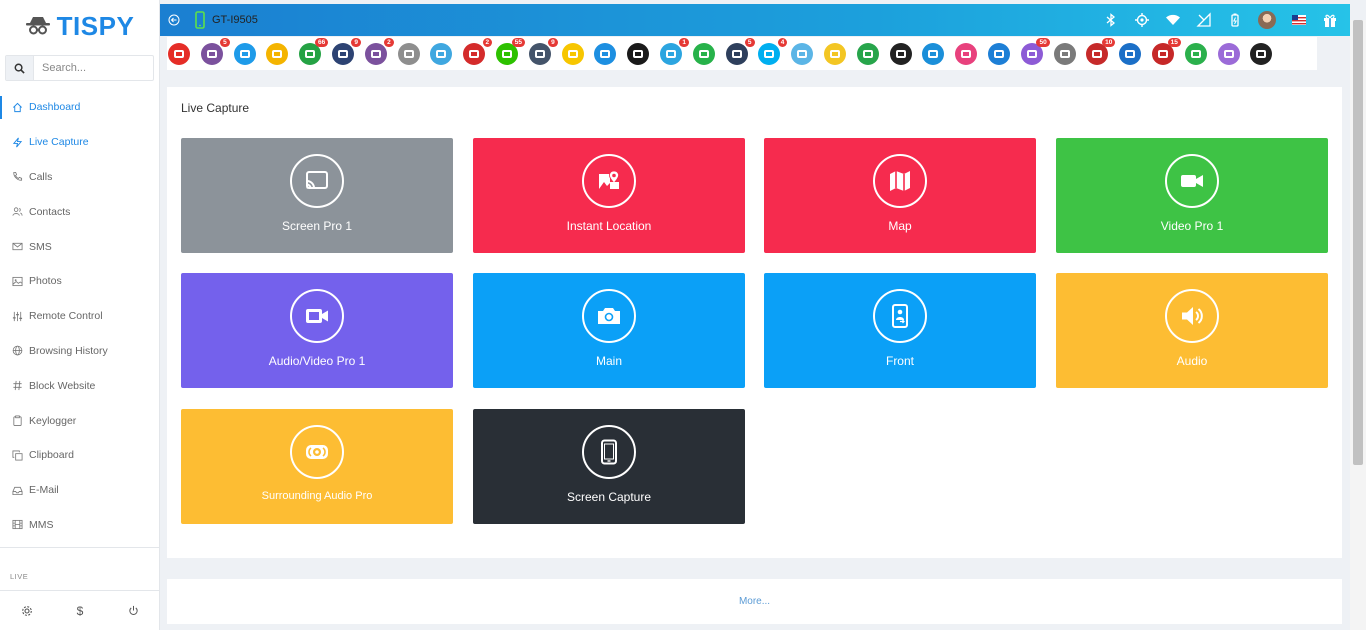 Image resolution: width=1366 pixels, height=630 pixels. I want to click on kik-app-icon, so click(900, 53).